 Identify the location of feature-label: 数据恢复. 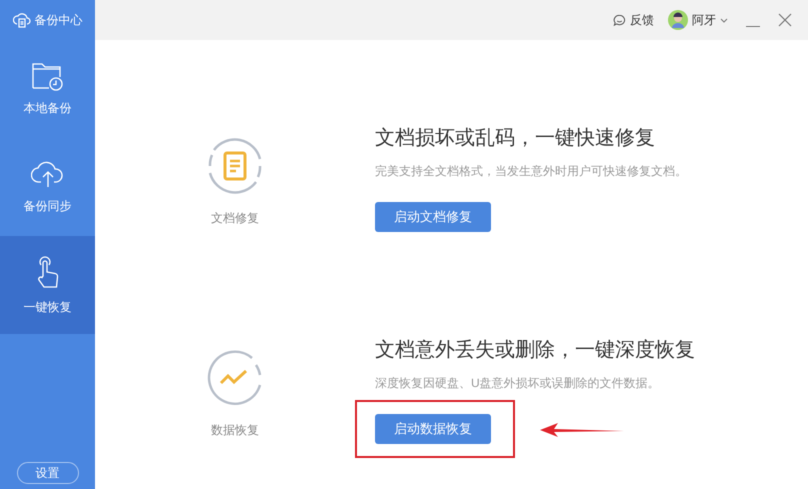
(235, 430).